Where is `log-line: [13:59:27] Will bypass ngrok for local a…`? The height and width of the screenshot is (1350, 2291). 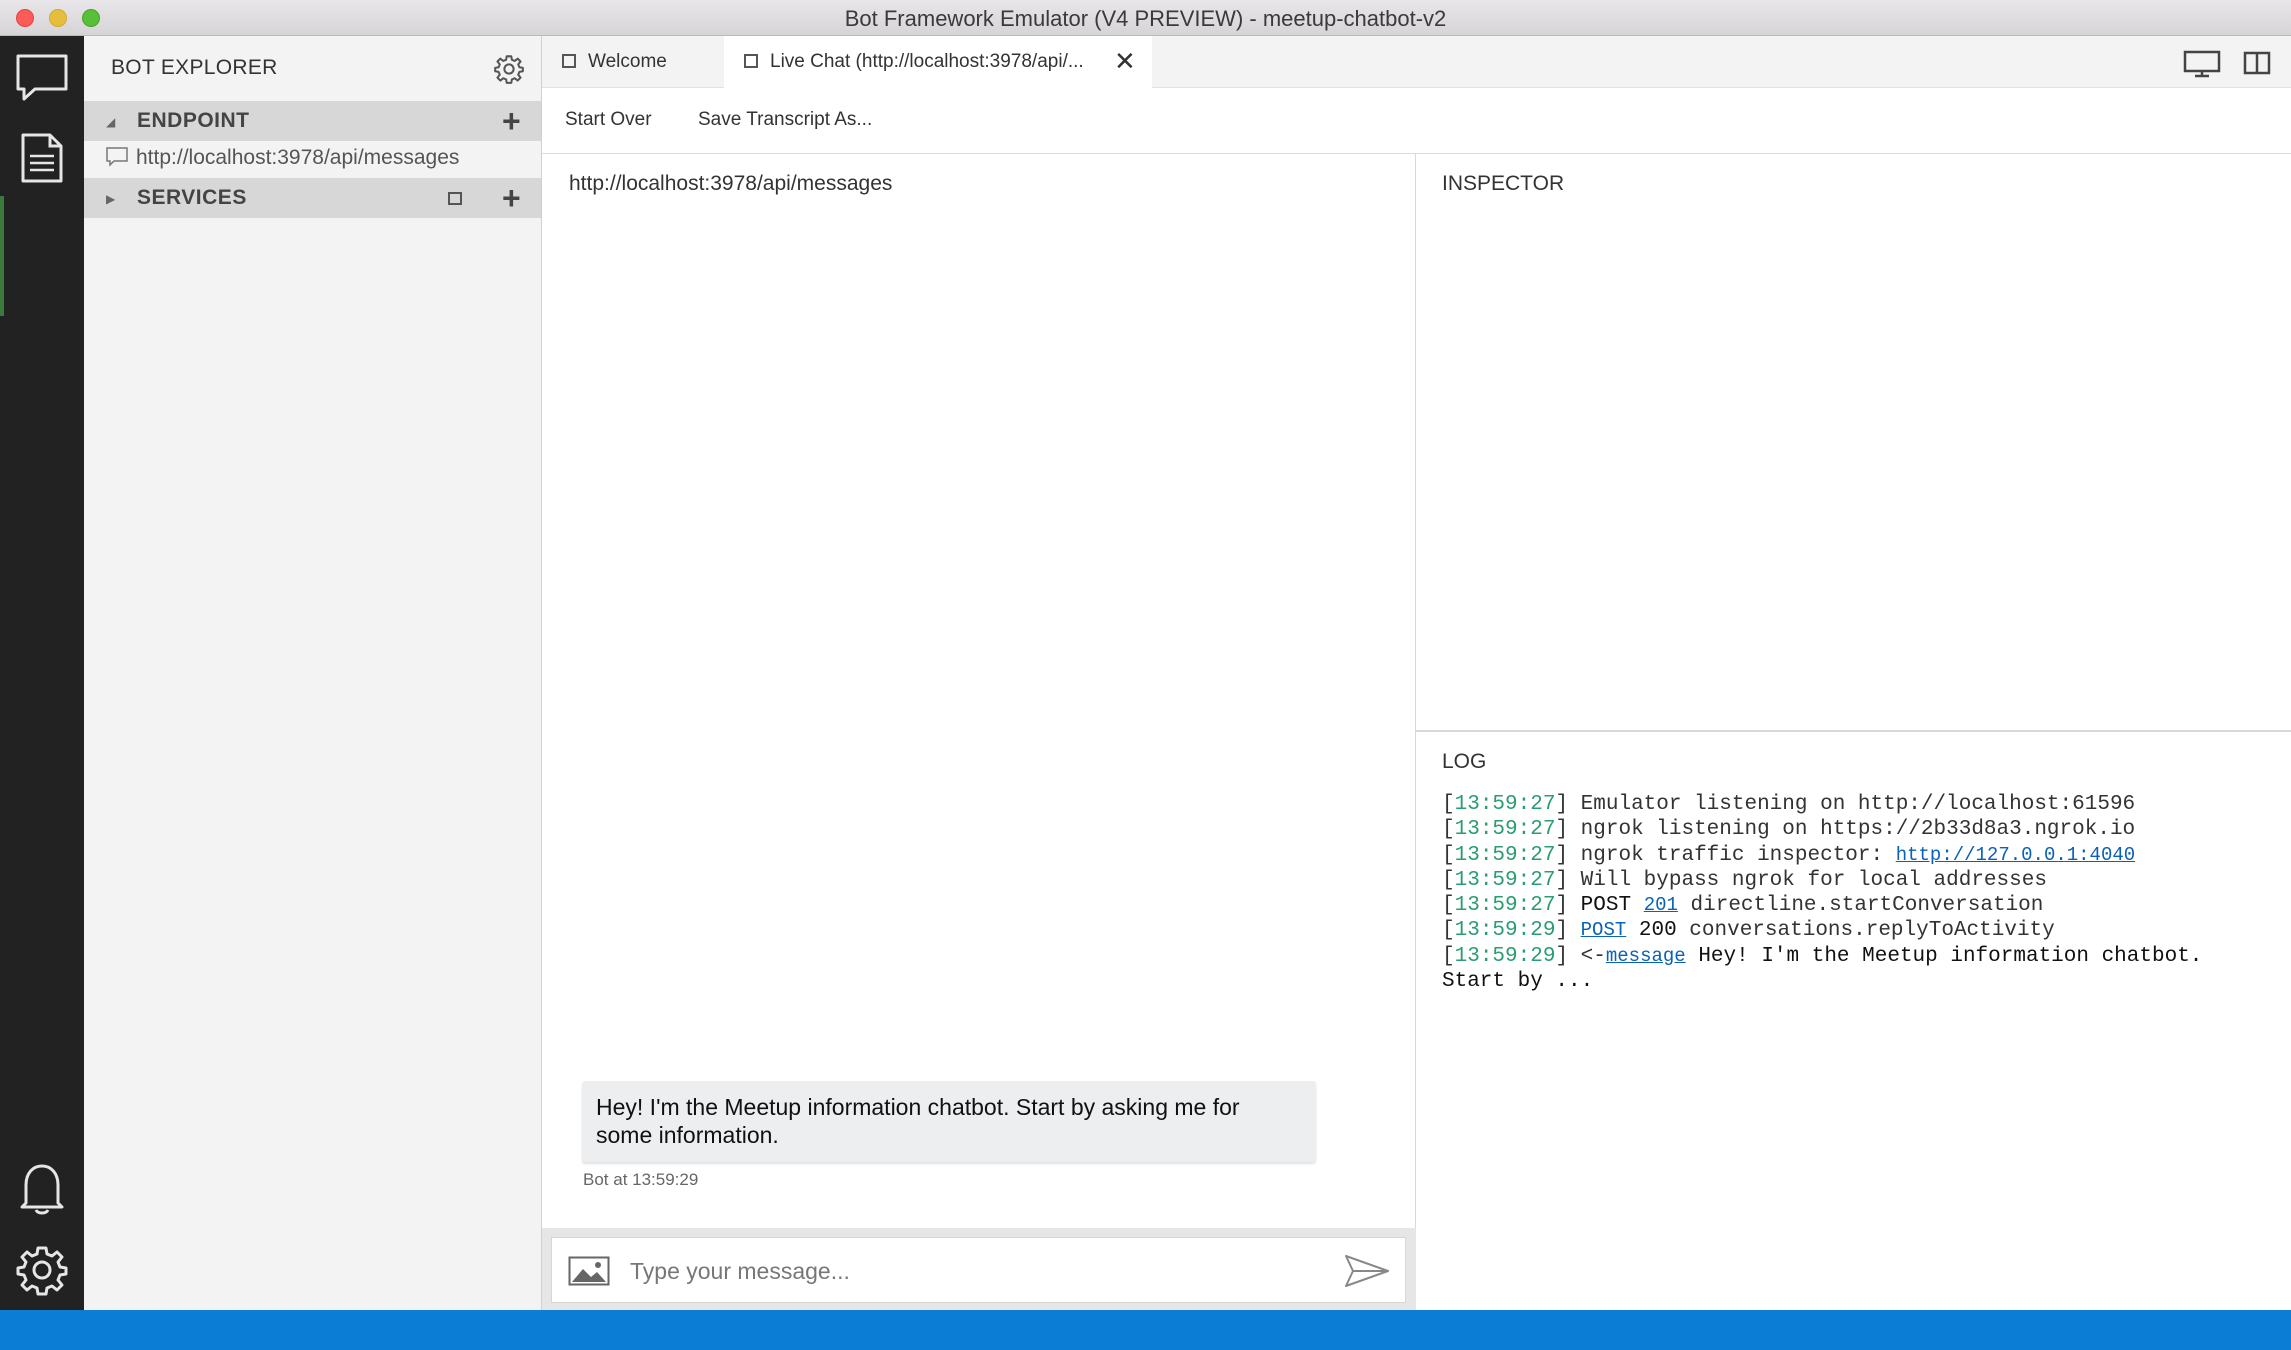 log-line: [13:59:27] Will bypass ngrok for local a… is located at coordinates (1744, 880).